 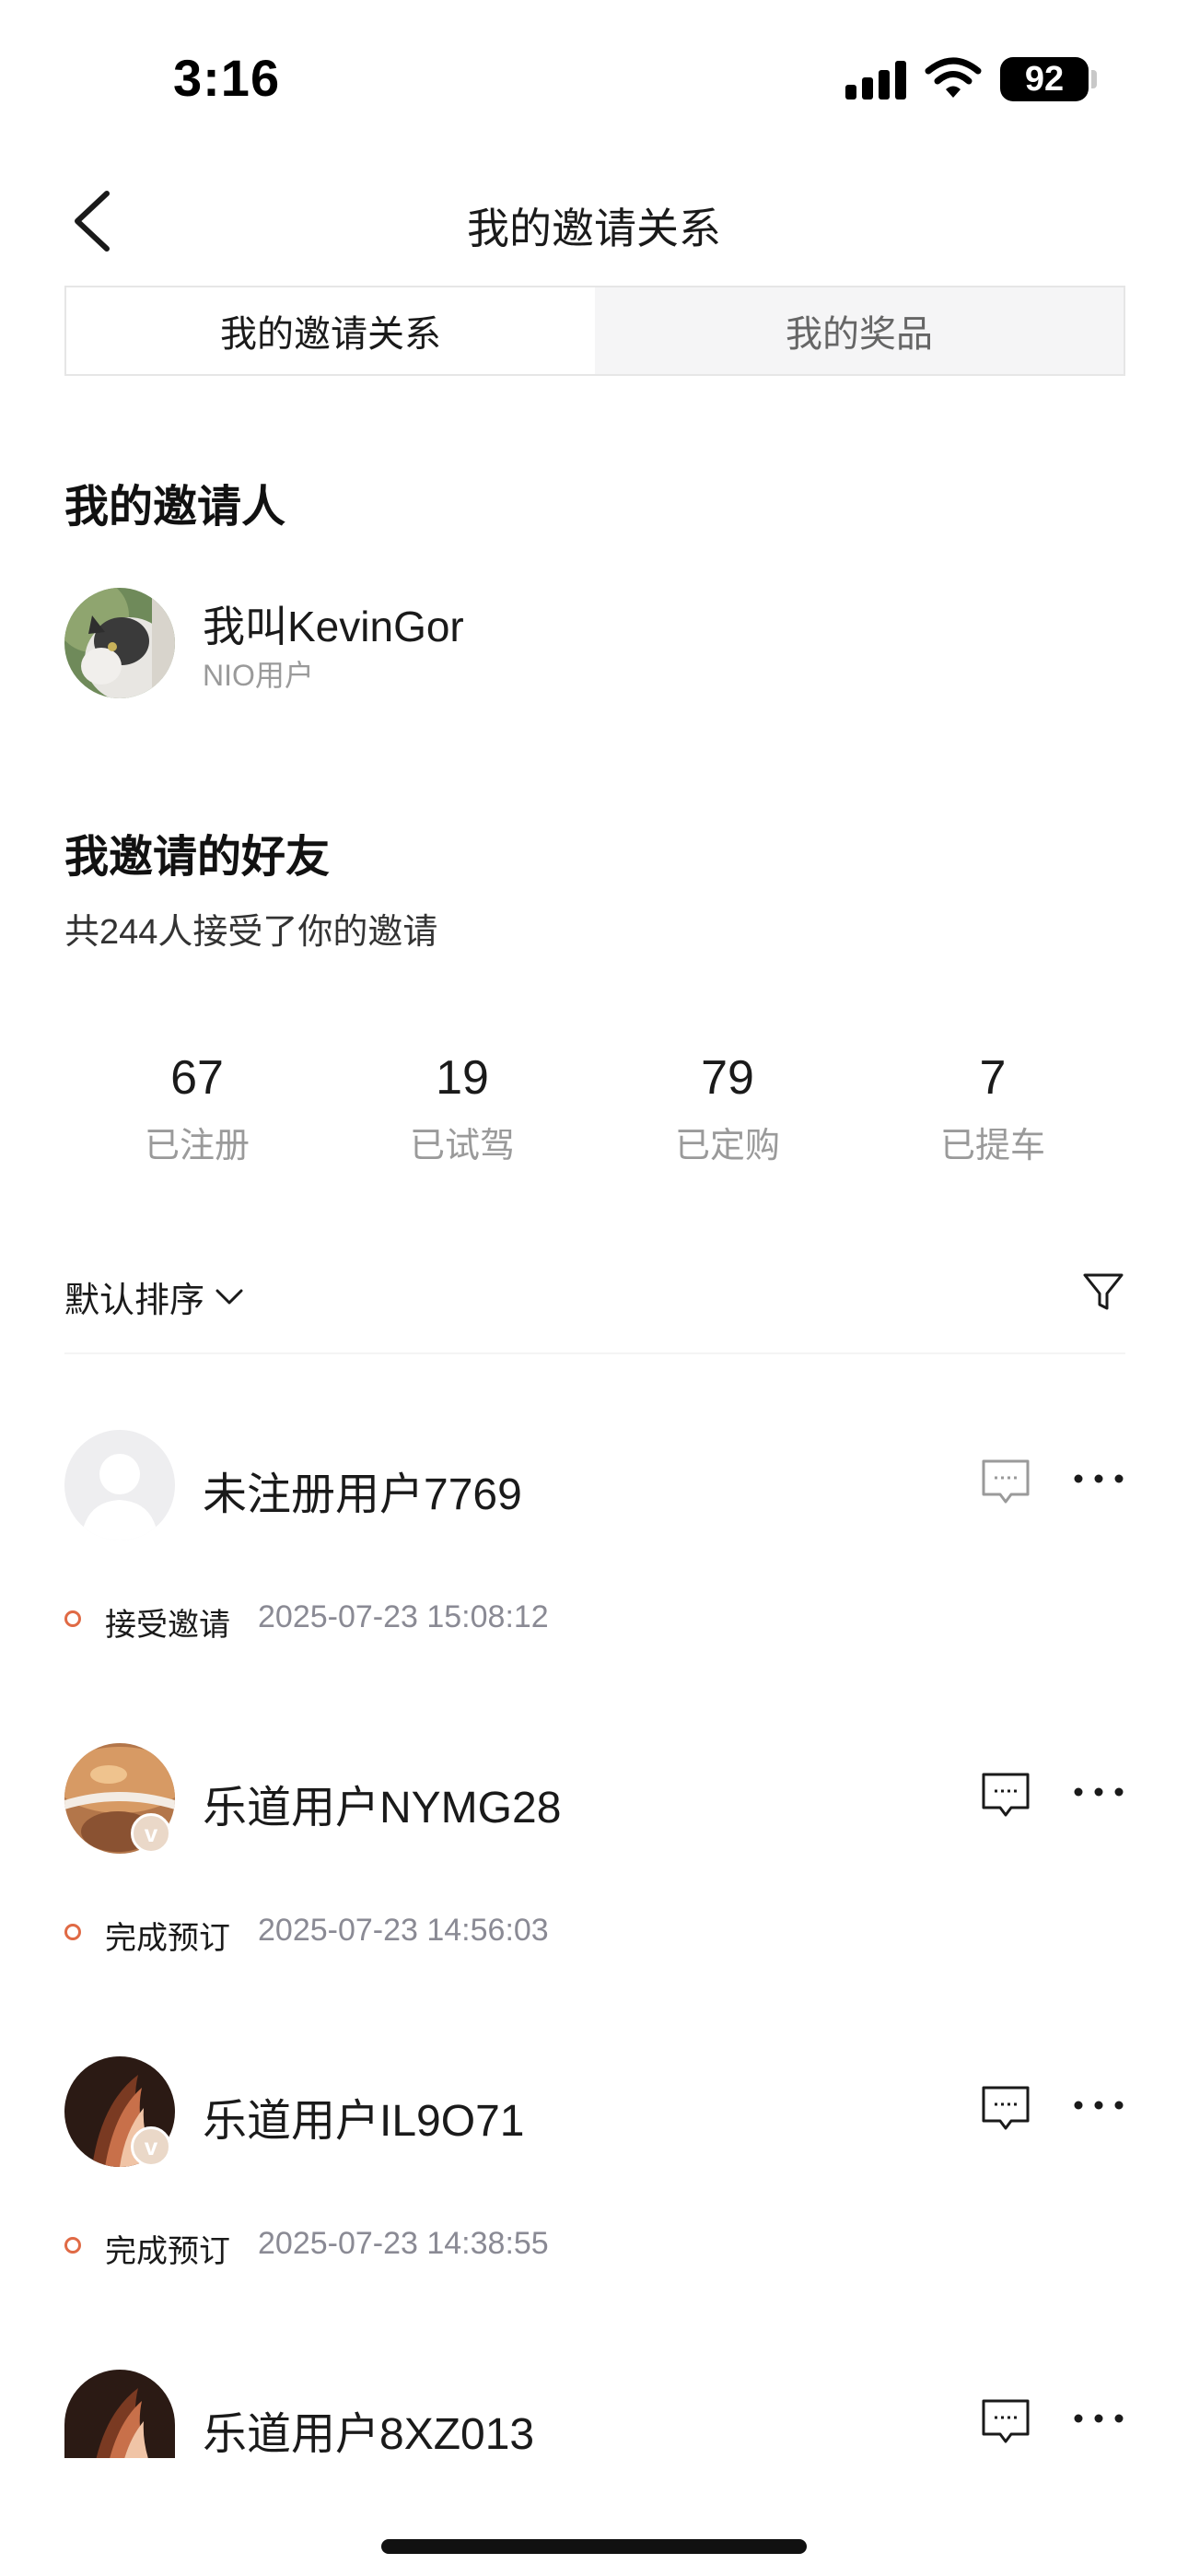 I want to click on battery-cap, so click(x=1094, y=79).